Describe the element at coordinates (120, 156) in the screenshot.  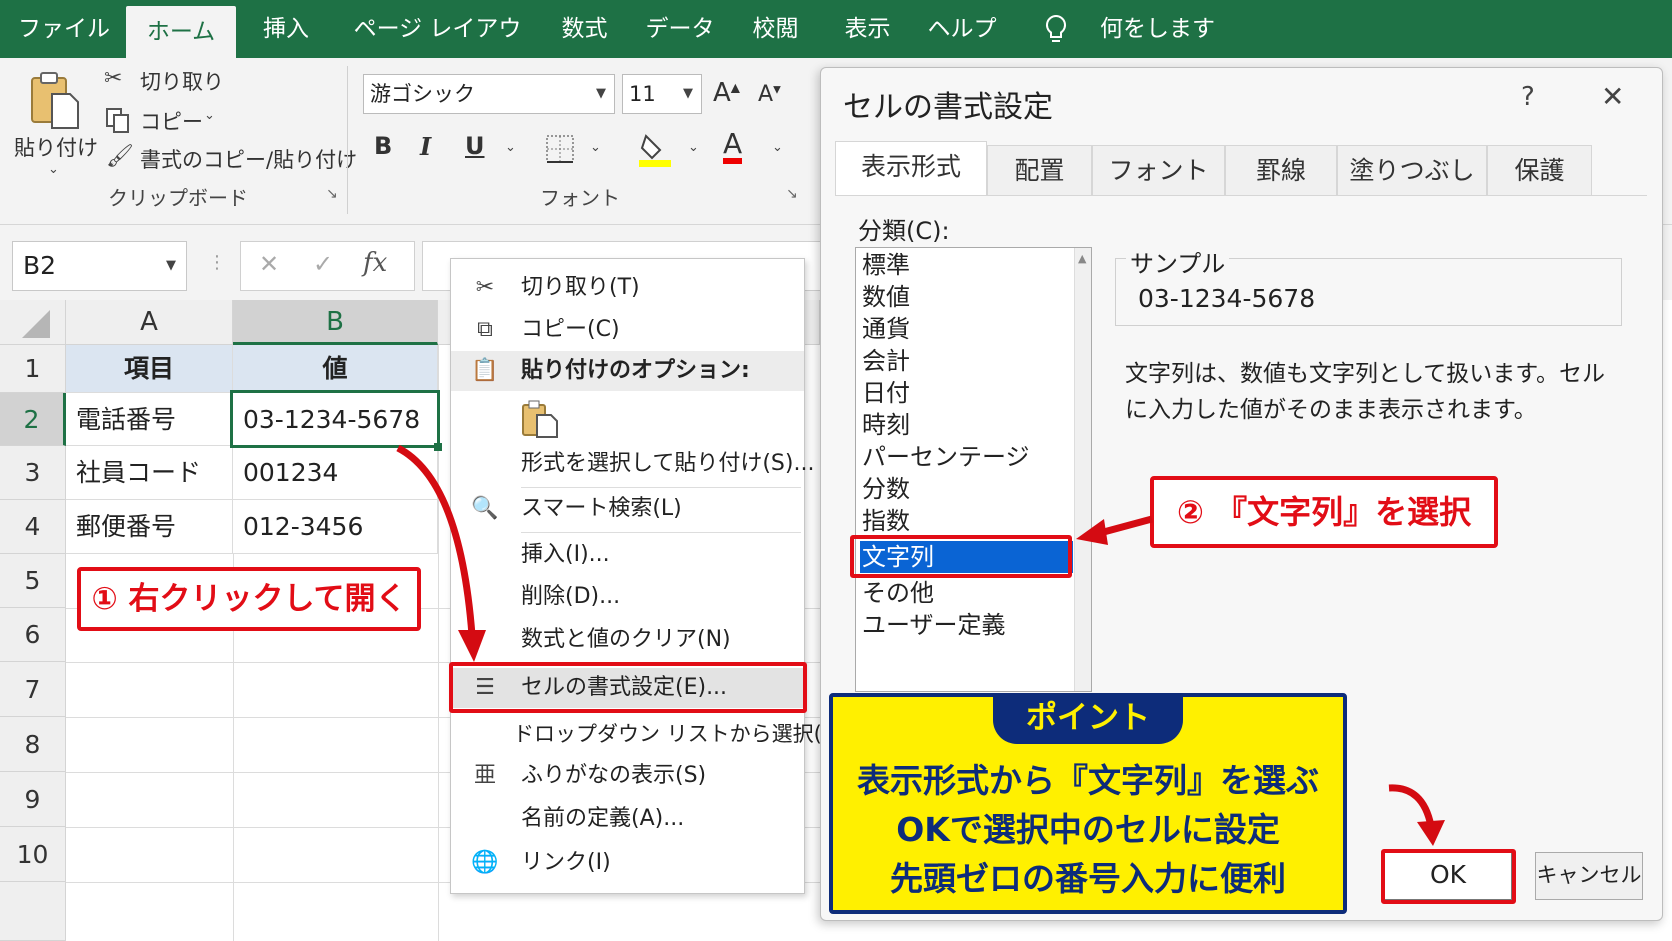
I see `format-painter-icon: 🖌` at that location.